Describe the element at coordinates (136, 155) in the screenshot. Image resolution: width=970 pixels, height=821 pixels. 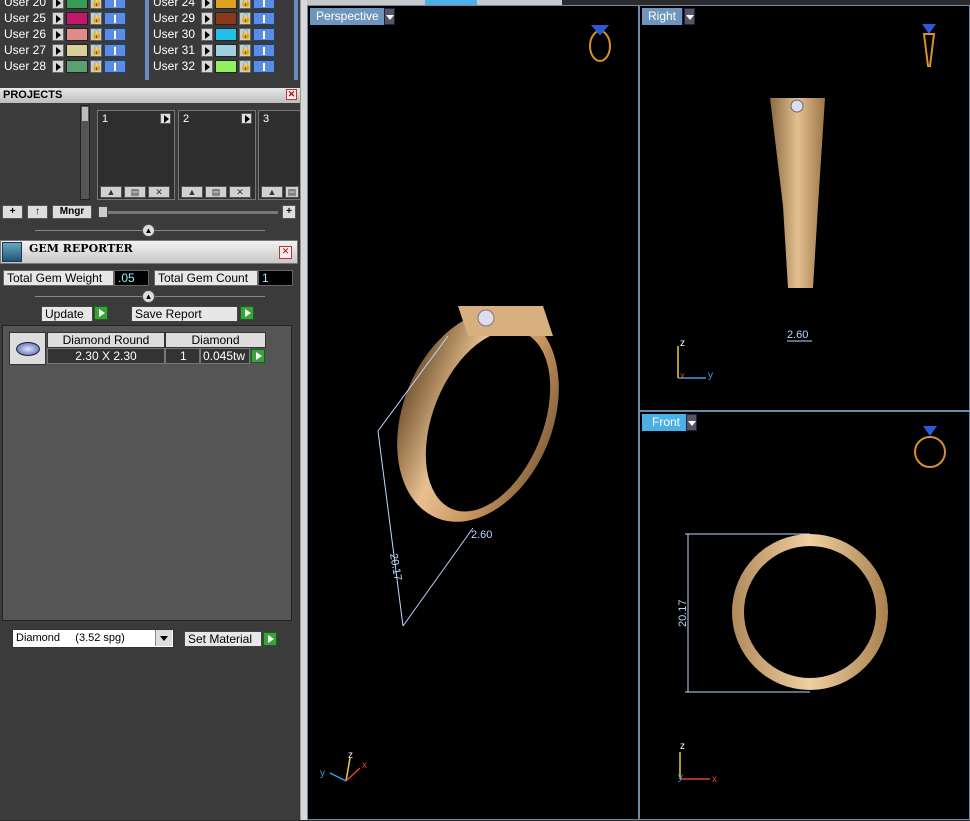
I see `project-slot: 1 ▲ ▤ ✕` at that location.